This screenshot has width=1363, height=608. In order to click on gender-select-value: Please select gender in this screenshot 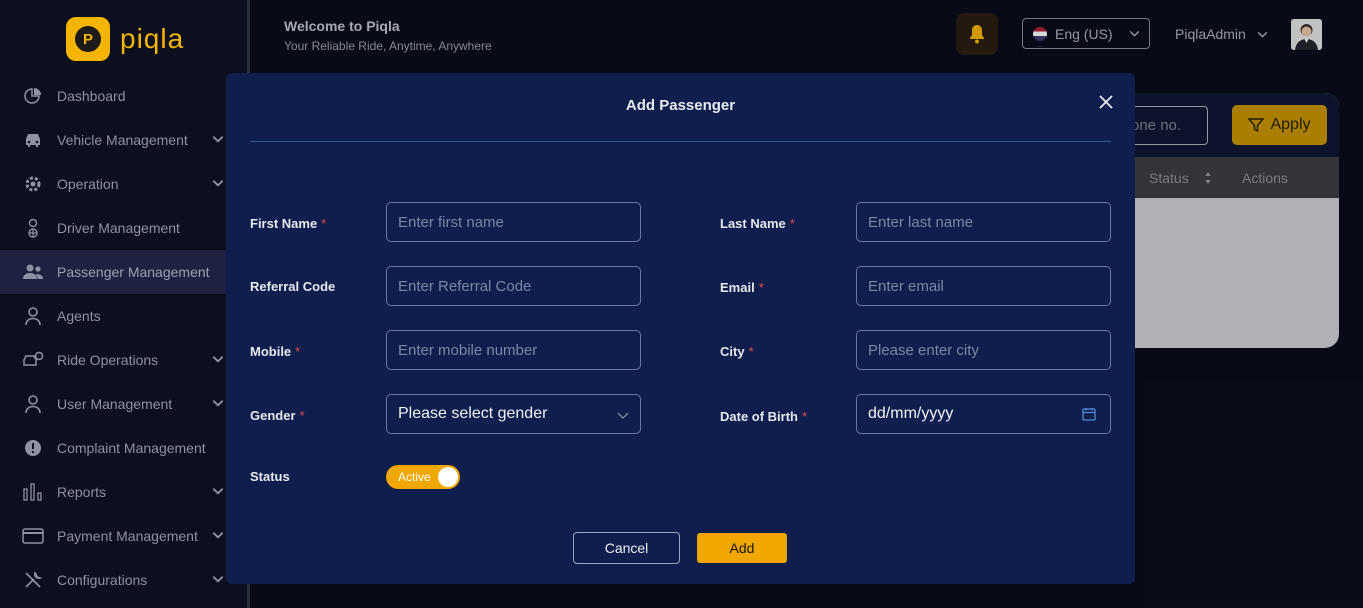, I will do `click(473, 413)`.